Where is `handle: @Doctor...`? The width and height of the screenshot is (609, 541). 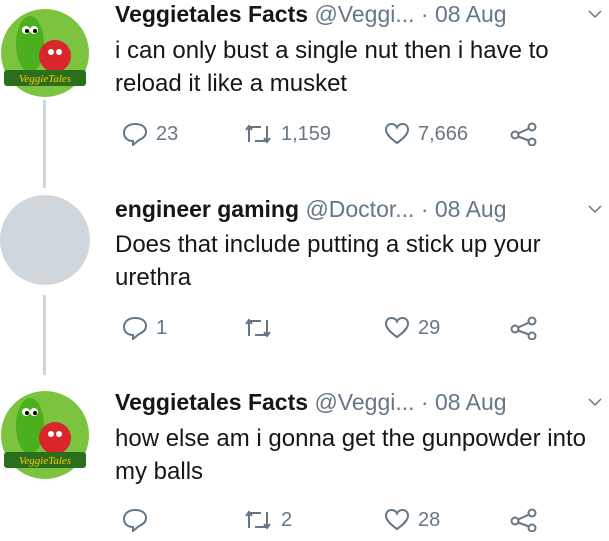 handle: @Doctor... is located at coordinates (359, 209).